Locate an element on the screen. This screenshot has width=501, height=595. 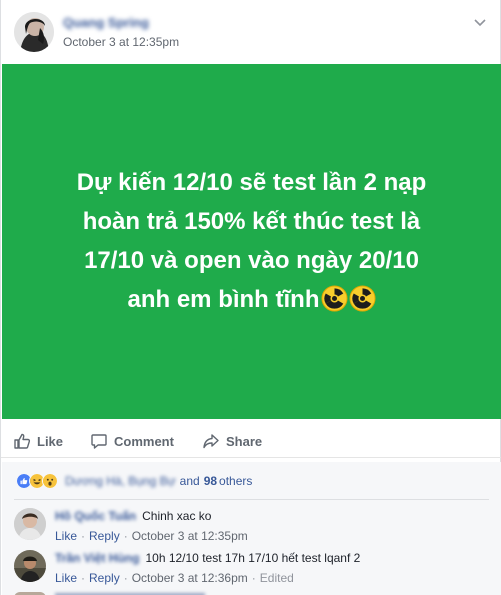
wow-reaction-icon is located at coordinates (50, 481).